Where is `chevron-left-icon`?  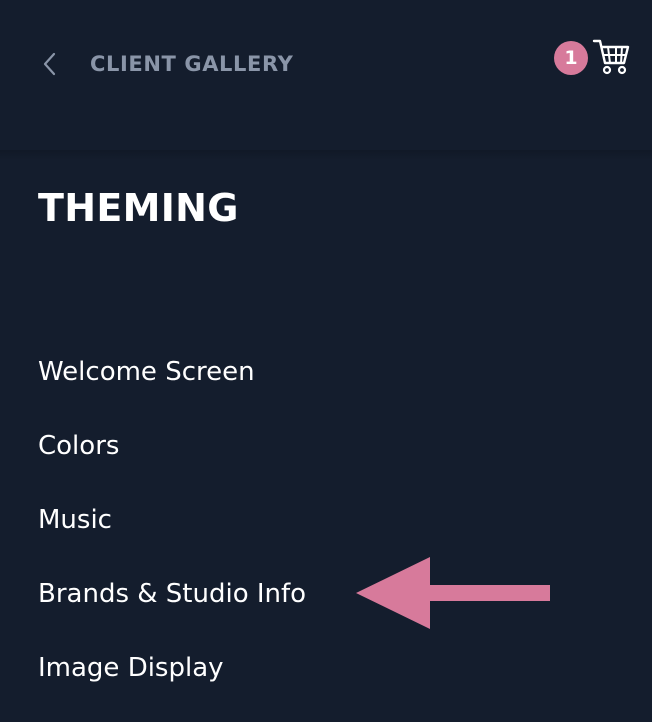
chevron-left-icon is located at coordinates (53, 64).